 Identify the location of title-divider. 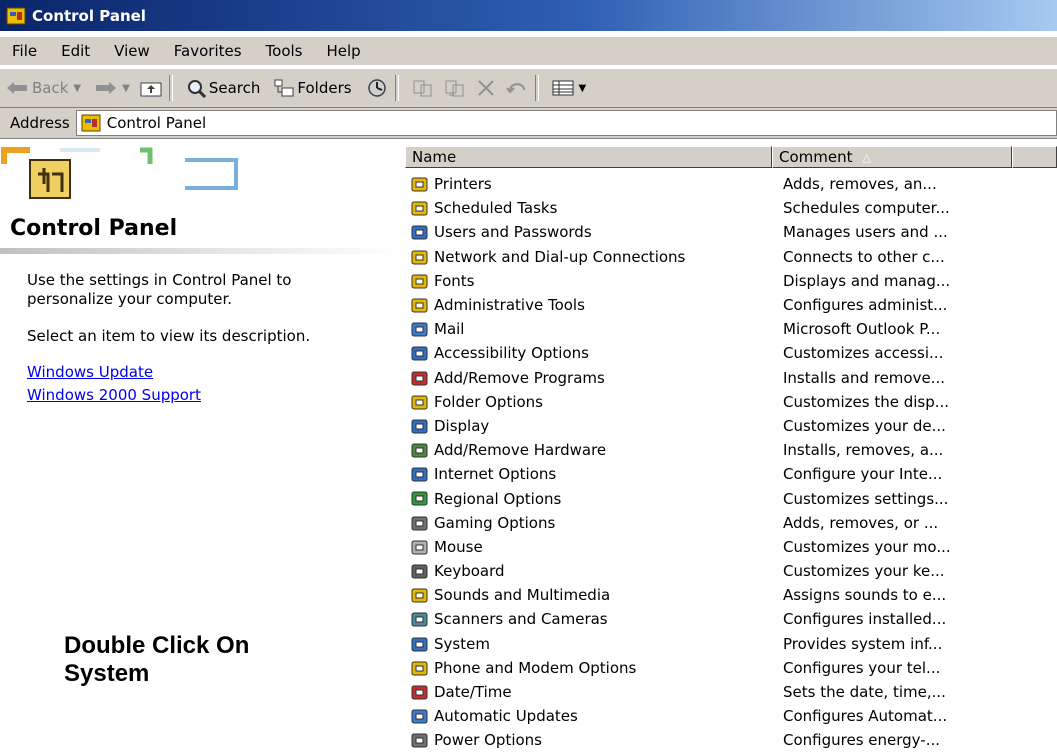
(200, 251).